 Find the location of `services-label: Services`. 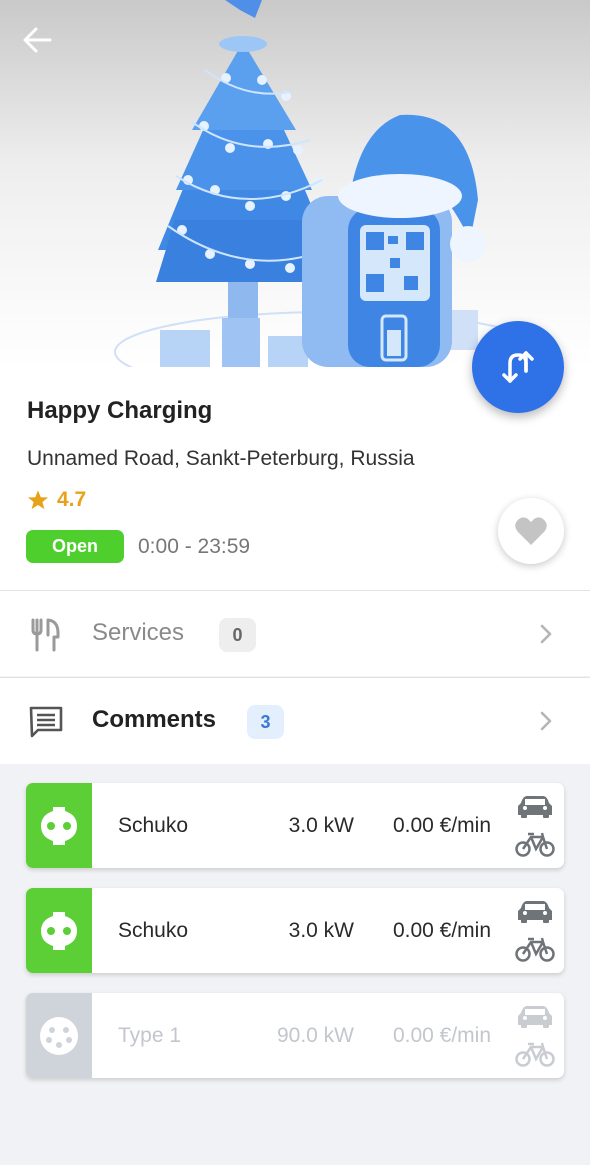

services-label: Services is located at coordinates (138, 632).